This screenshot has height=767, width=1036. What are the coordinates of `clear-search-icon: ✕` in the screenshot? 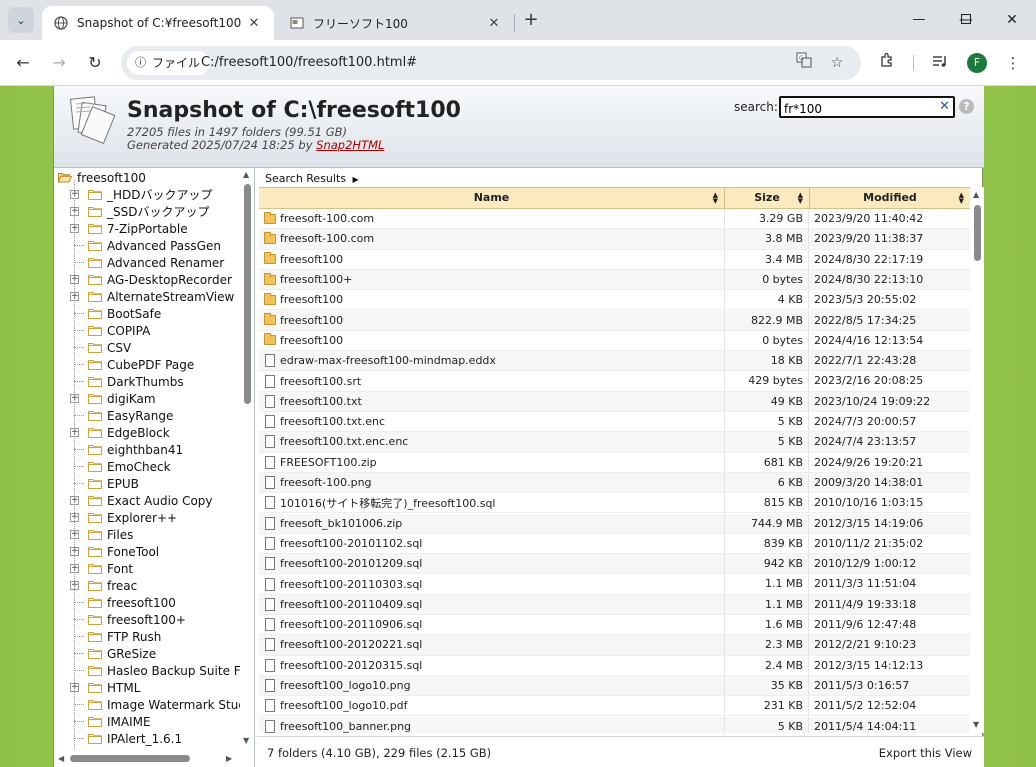 It's located at (944, 106).